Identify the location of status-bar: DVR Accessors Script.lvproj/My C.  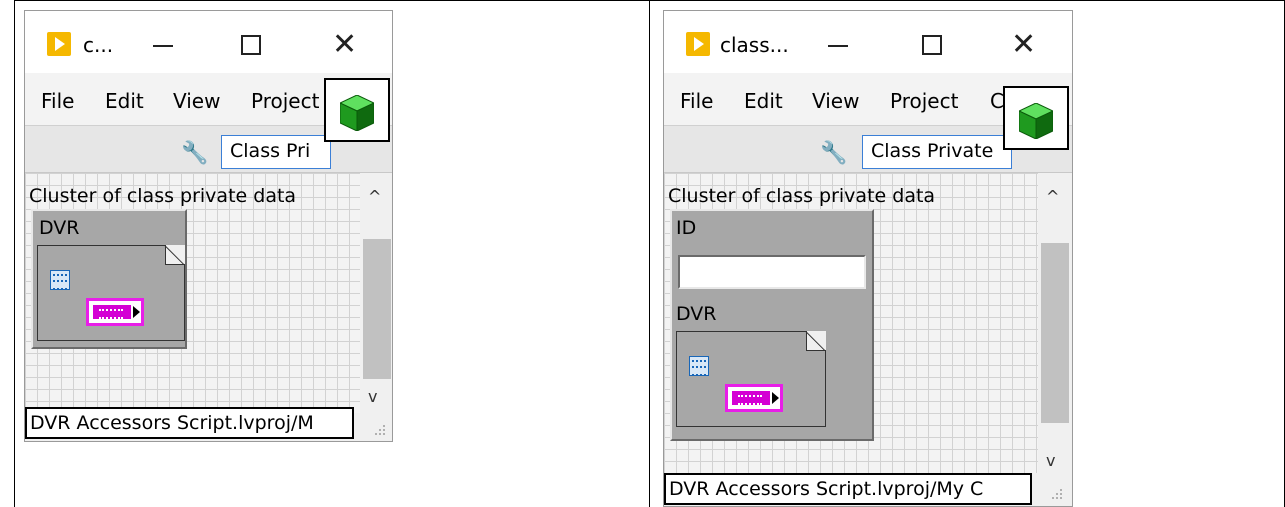
(848, 489).